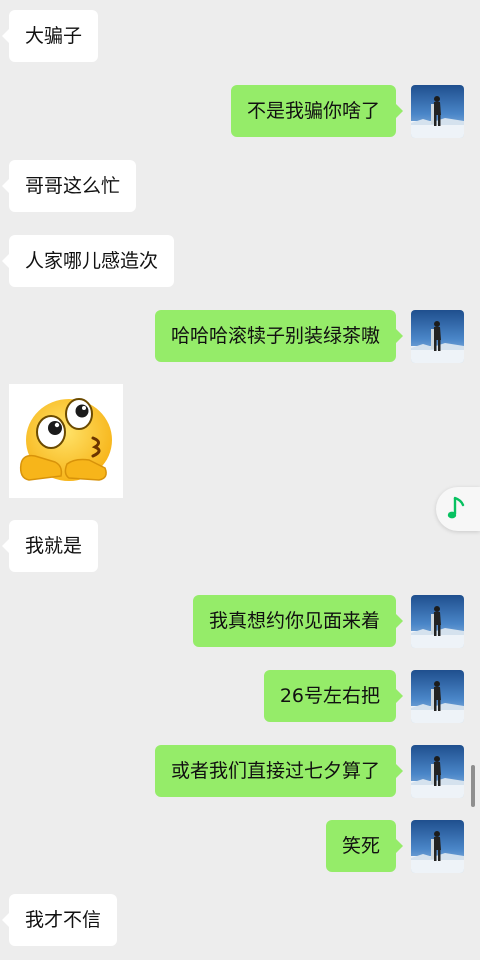 This screenshot has height=960, width=480. Describe the element at coordinates (473, 786) in the screenshot. I see `scrollbar` at that location.